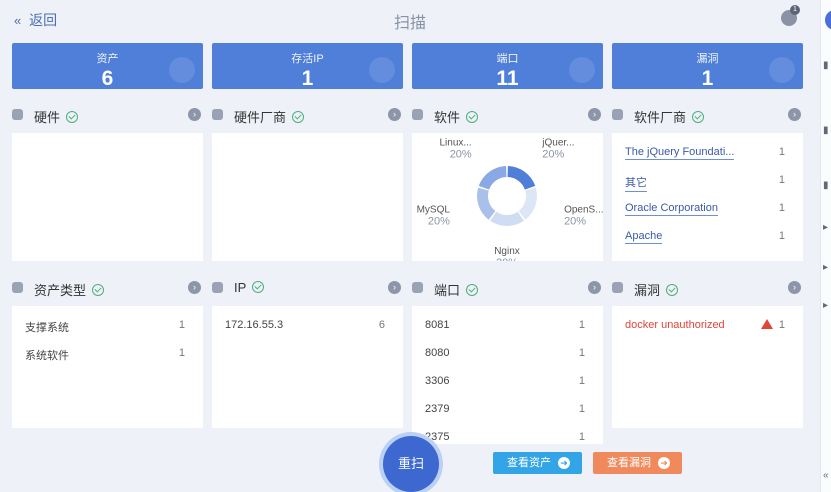 The image size is (831, 492). Describe the element at coordinates (307, 367) in the screenshot. I see `ip-card: 172.16.55.3 6` at that location.